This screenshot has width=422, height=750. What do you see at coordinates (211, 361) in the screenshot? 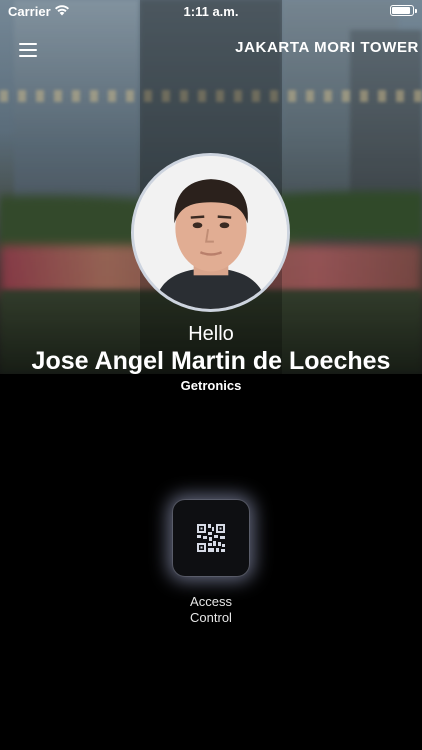
I see `user-name: Jose Angel Martin de Loeches` at bounding box center [211, 361].